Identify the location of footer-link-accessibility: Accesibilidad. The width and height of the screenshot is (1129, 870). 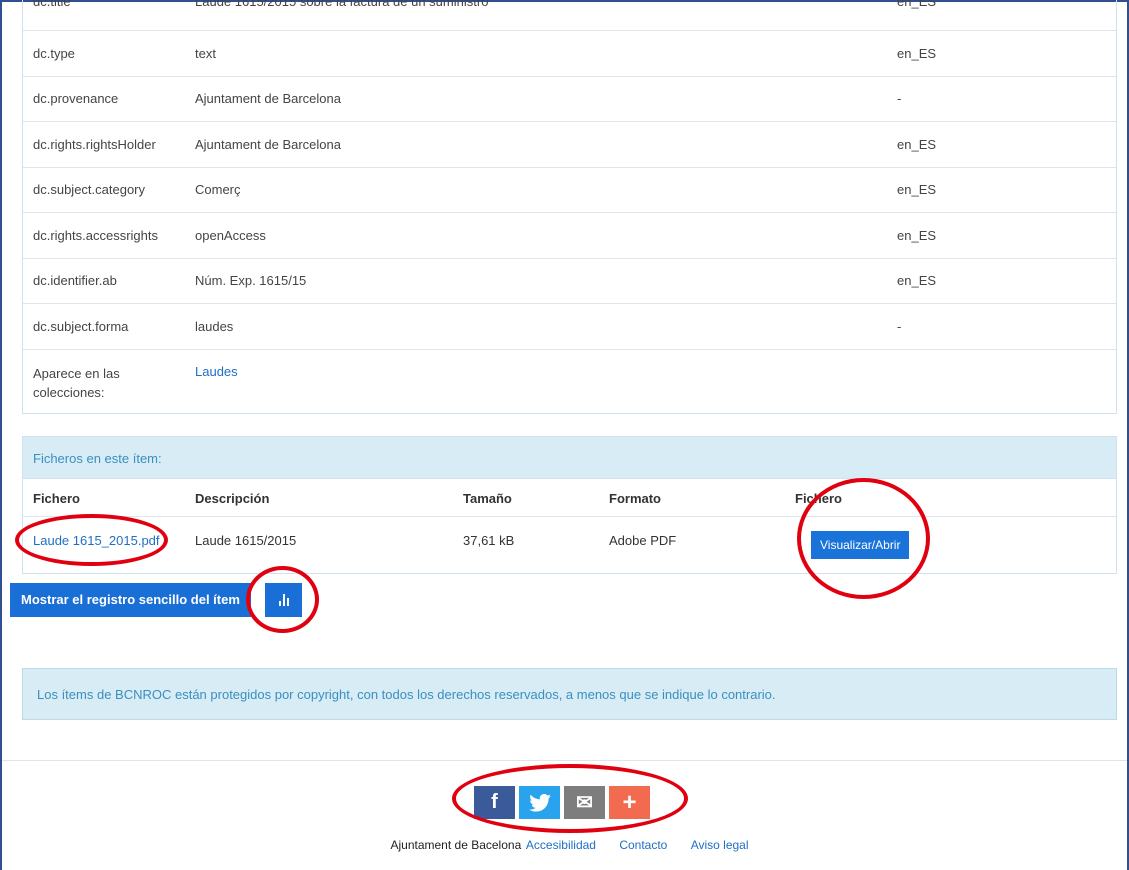
(561, 845).